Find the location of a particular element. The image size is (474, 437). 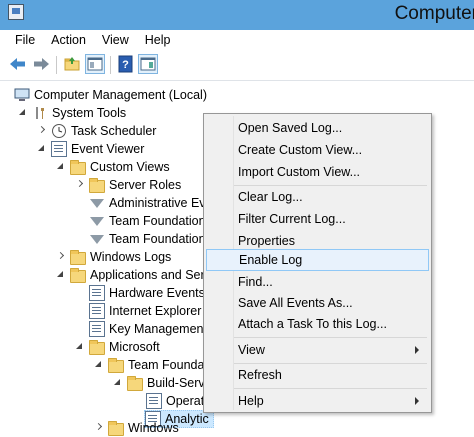

computer-icon is located at coordinates (22, 95).